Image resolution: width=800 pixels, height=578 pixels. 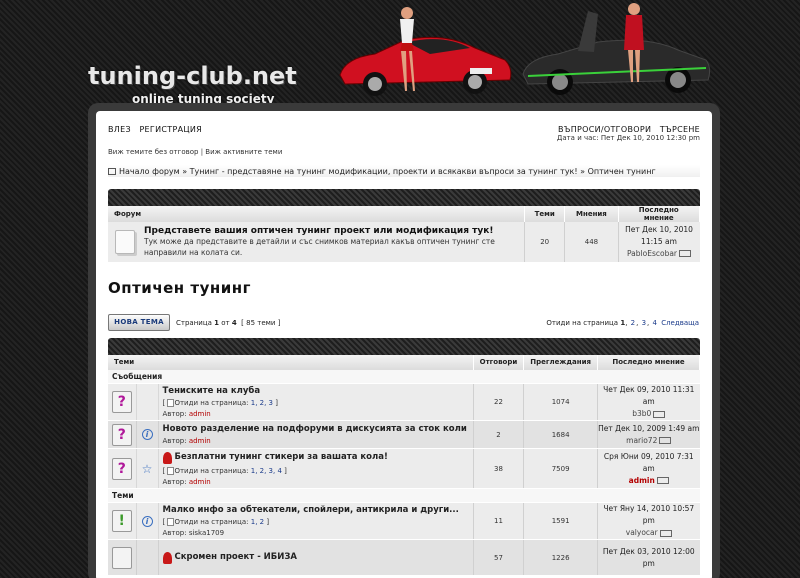 What do you see at coordinates (659, 235) in the screenshot?
I see `last-post-date: Пет Дек 10, 2010 11:15 am` at bounding box center [659, 235].